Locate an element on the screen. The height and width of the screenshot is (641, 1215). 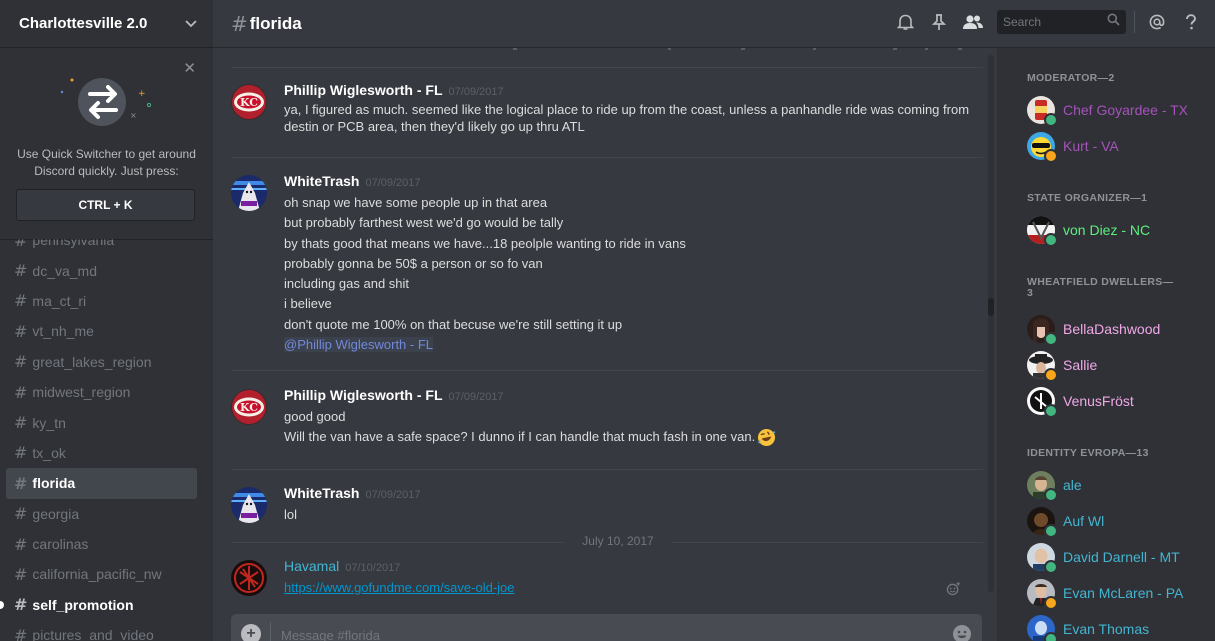
composer-divider is located at coordinates (270, 631).